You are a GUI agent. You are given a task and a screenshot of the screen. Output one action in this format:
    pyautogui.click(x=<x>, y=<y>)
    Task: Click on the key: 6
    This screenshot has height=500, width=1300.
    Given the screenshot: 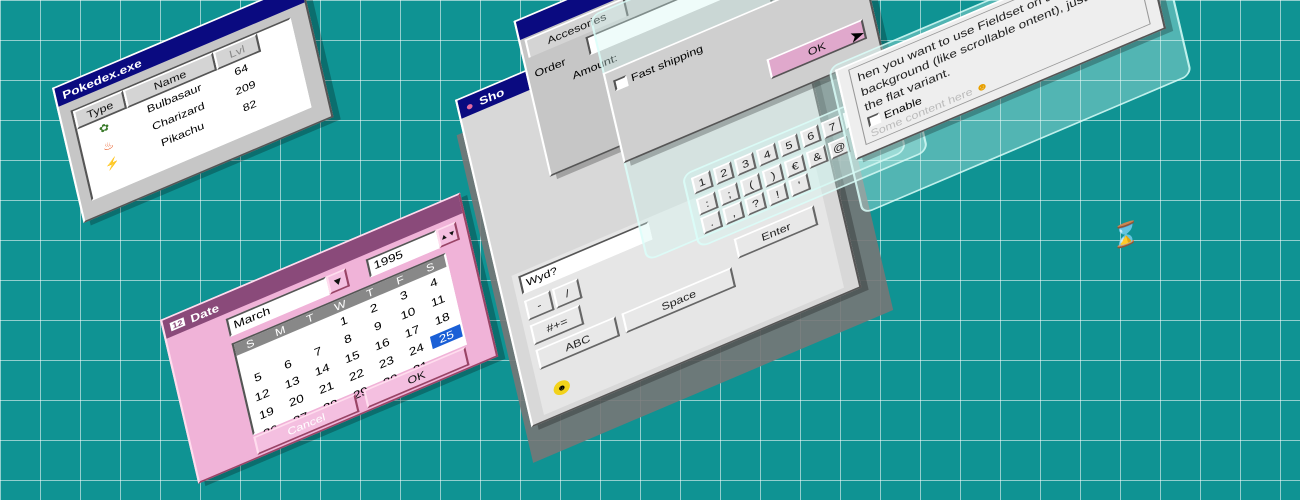 What is the action you would take?
    pyautogui.click(x=810, y=136)
    